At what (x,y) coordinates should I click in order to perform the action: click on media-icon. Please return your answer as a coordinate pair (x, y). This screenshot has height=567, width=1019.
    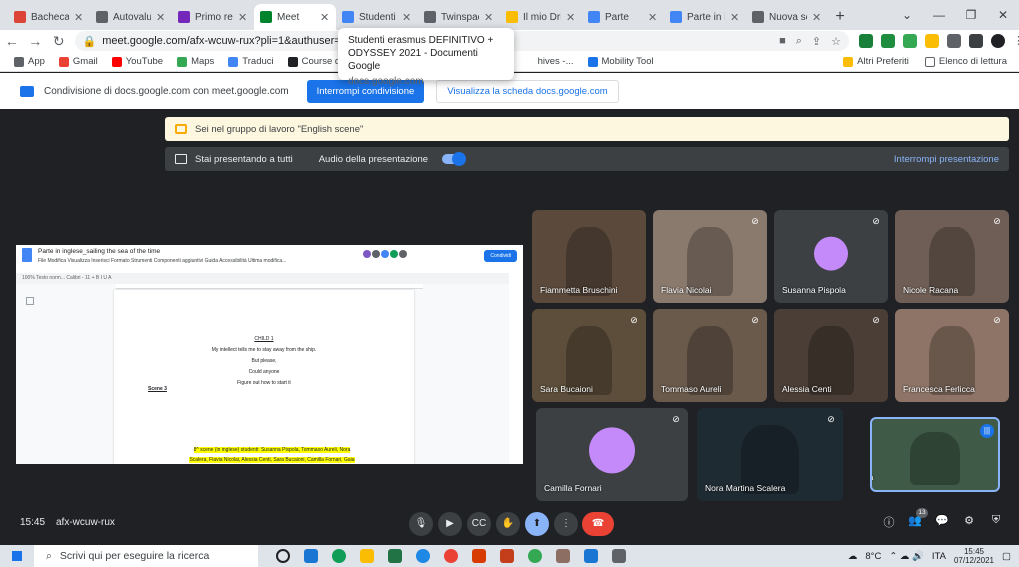
    Looking at the image, I should click on (976, 41).